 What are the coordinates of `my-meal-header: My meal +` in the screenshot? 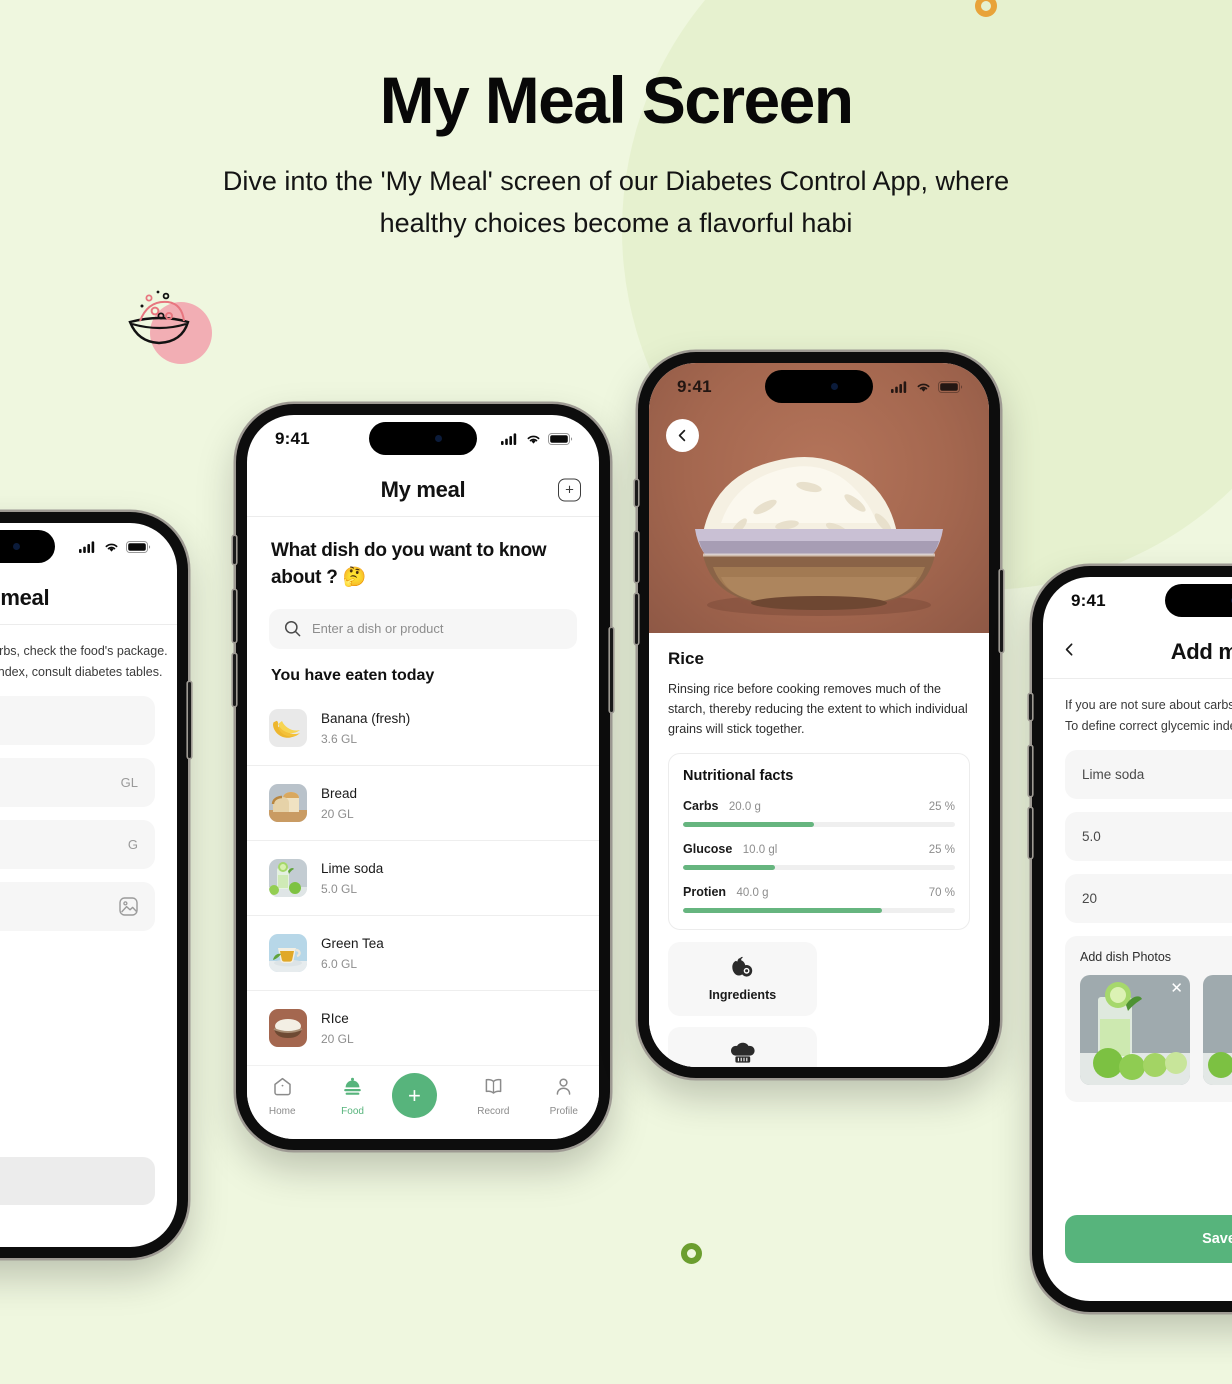 It's located at (423, 490).